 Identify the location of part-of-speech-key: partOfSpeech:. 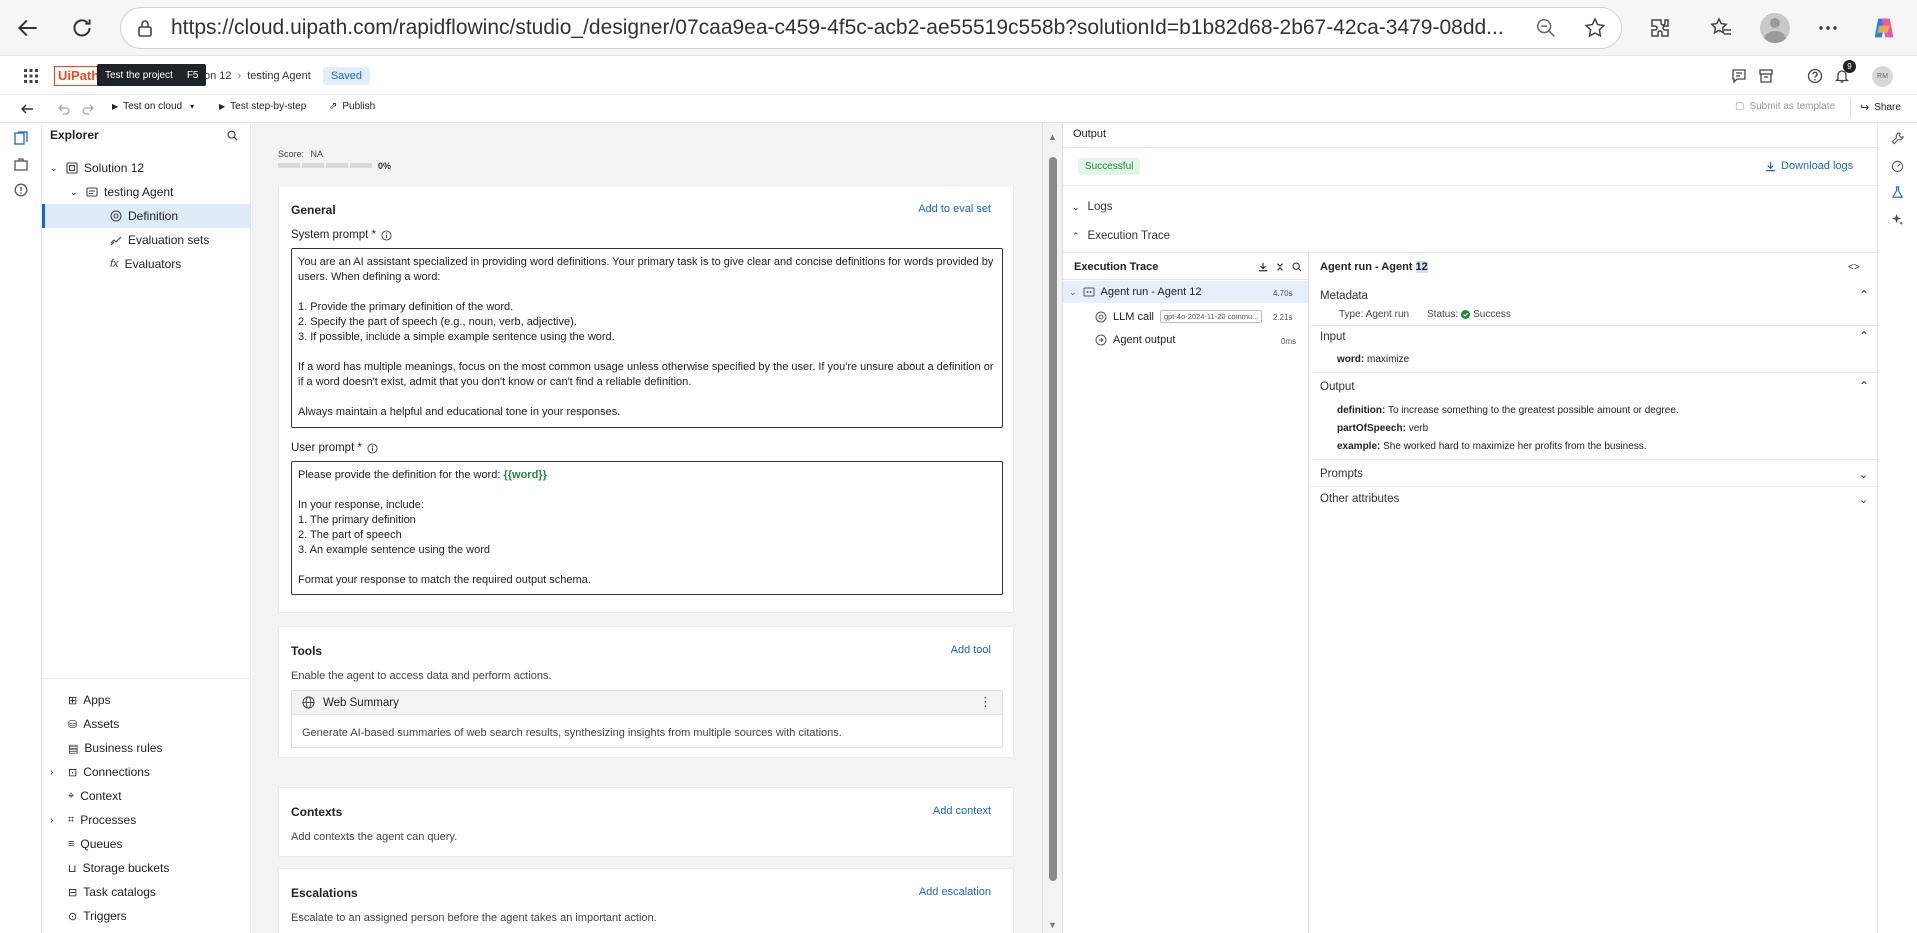
(1371, 428).